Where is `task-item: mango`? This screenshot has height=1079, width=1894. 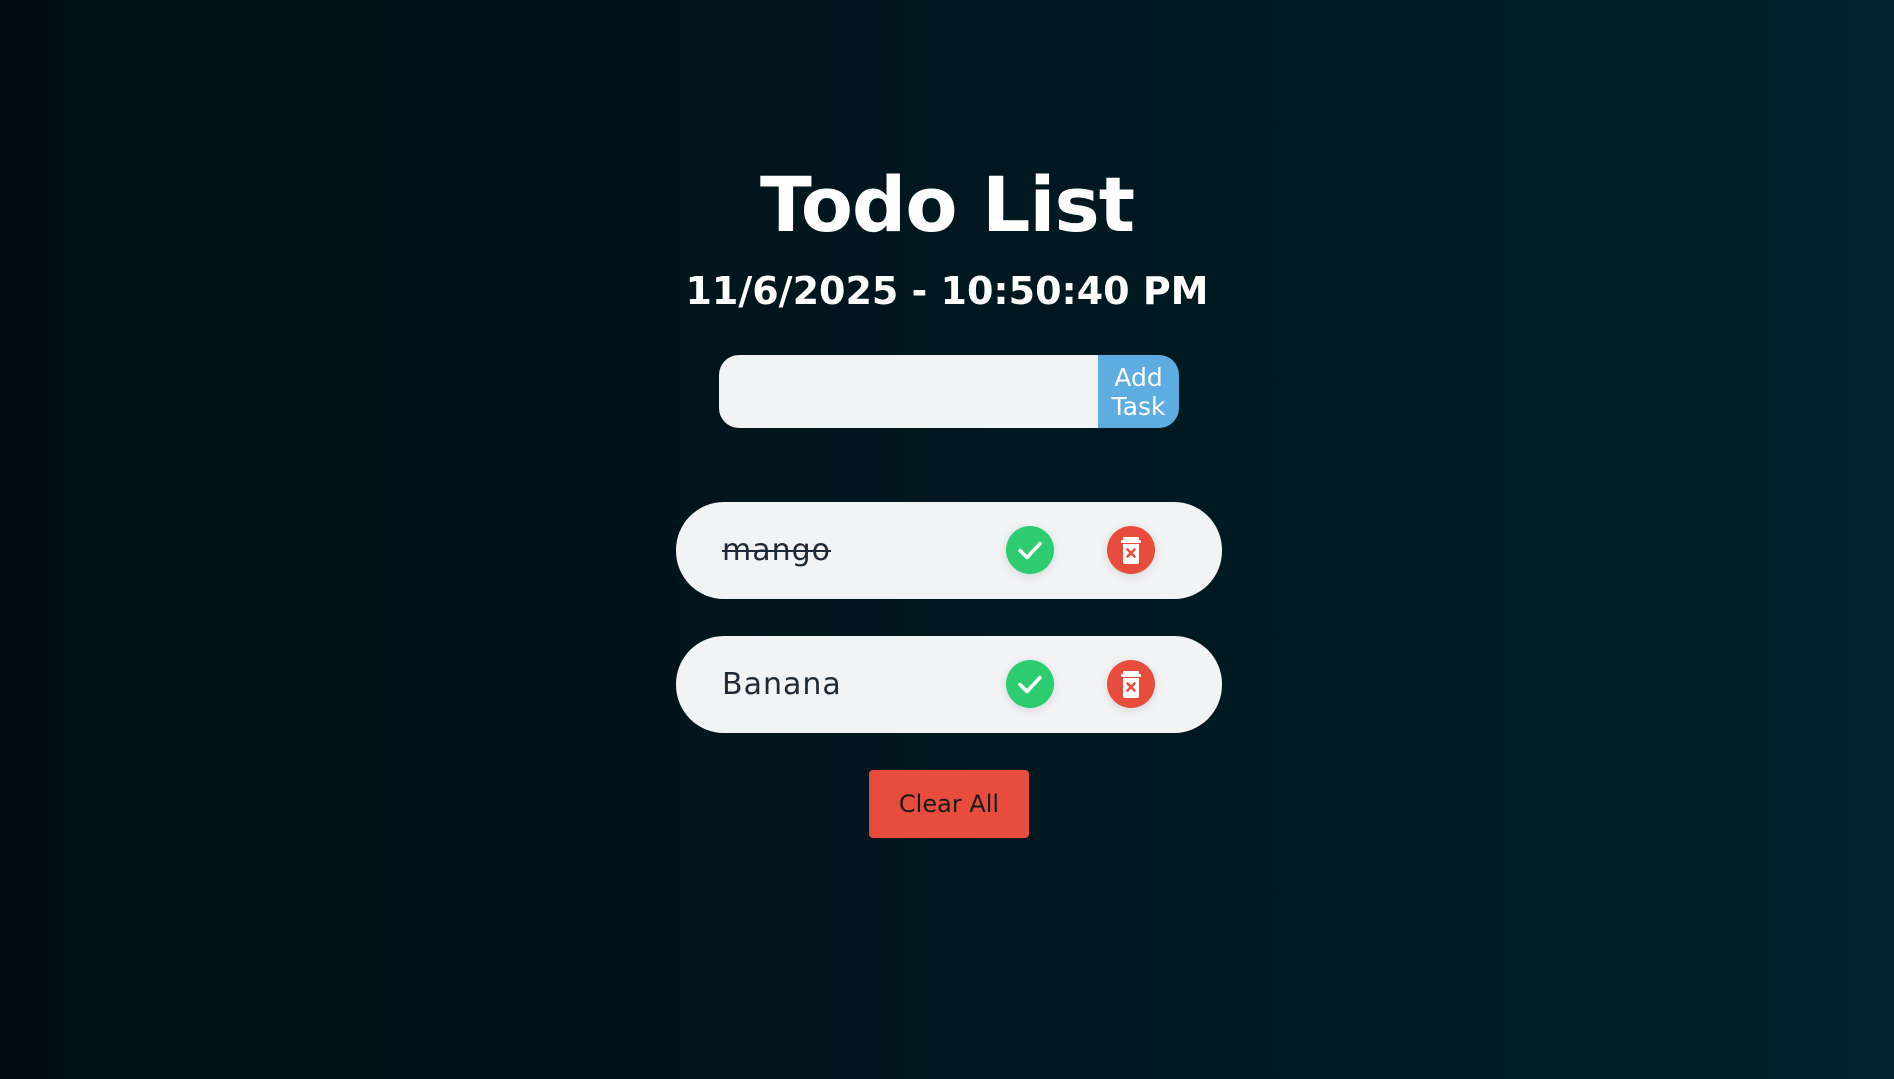 task-item: mango is located at coordinates (949, 550).